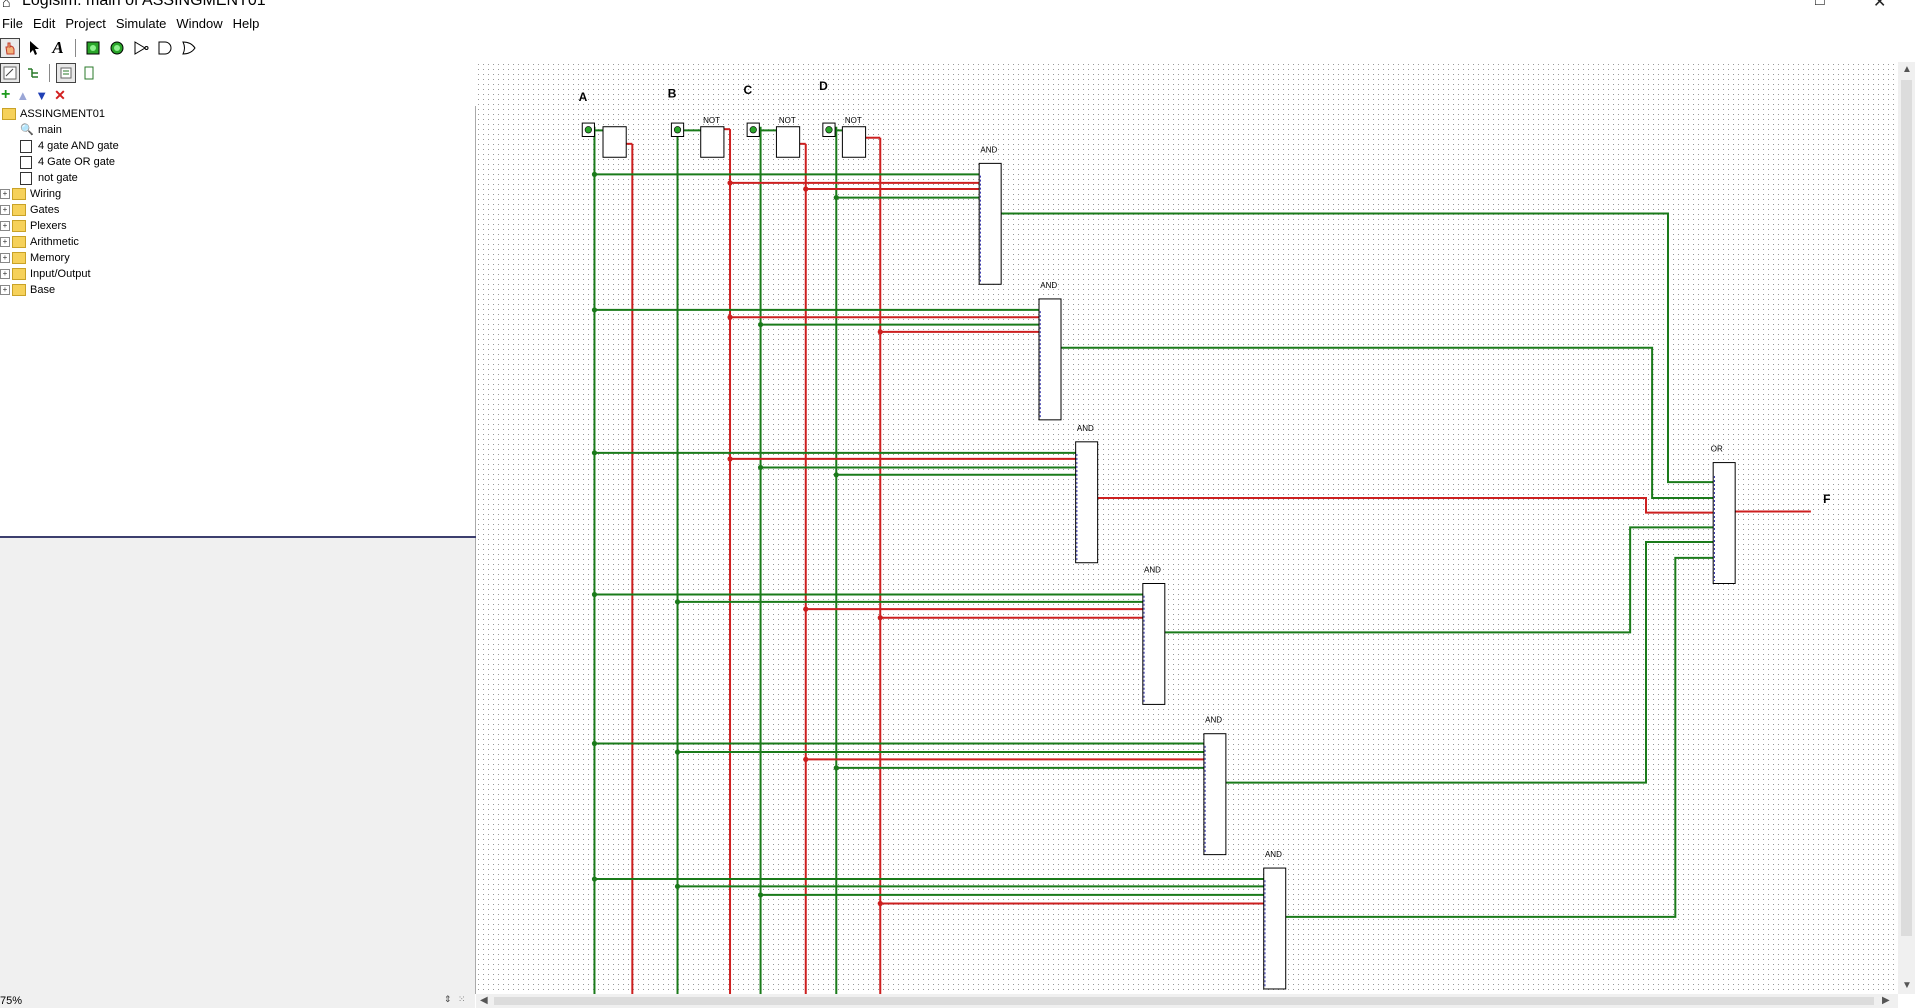 This screenshot has height=1008, width=1915. Describe the element at coordinates (484, 1000) in the screenshot. I see `scroll-left-icon: ◀` at that location.